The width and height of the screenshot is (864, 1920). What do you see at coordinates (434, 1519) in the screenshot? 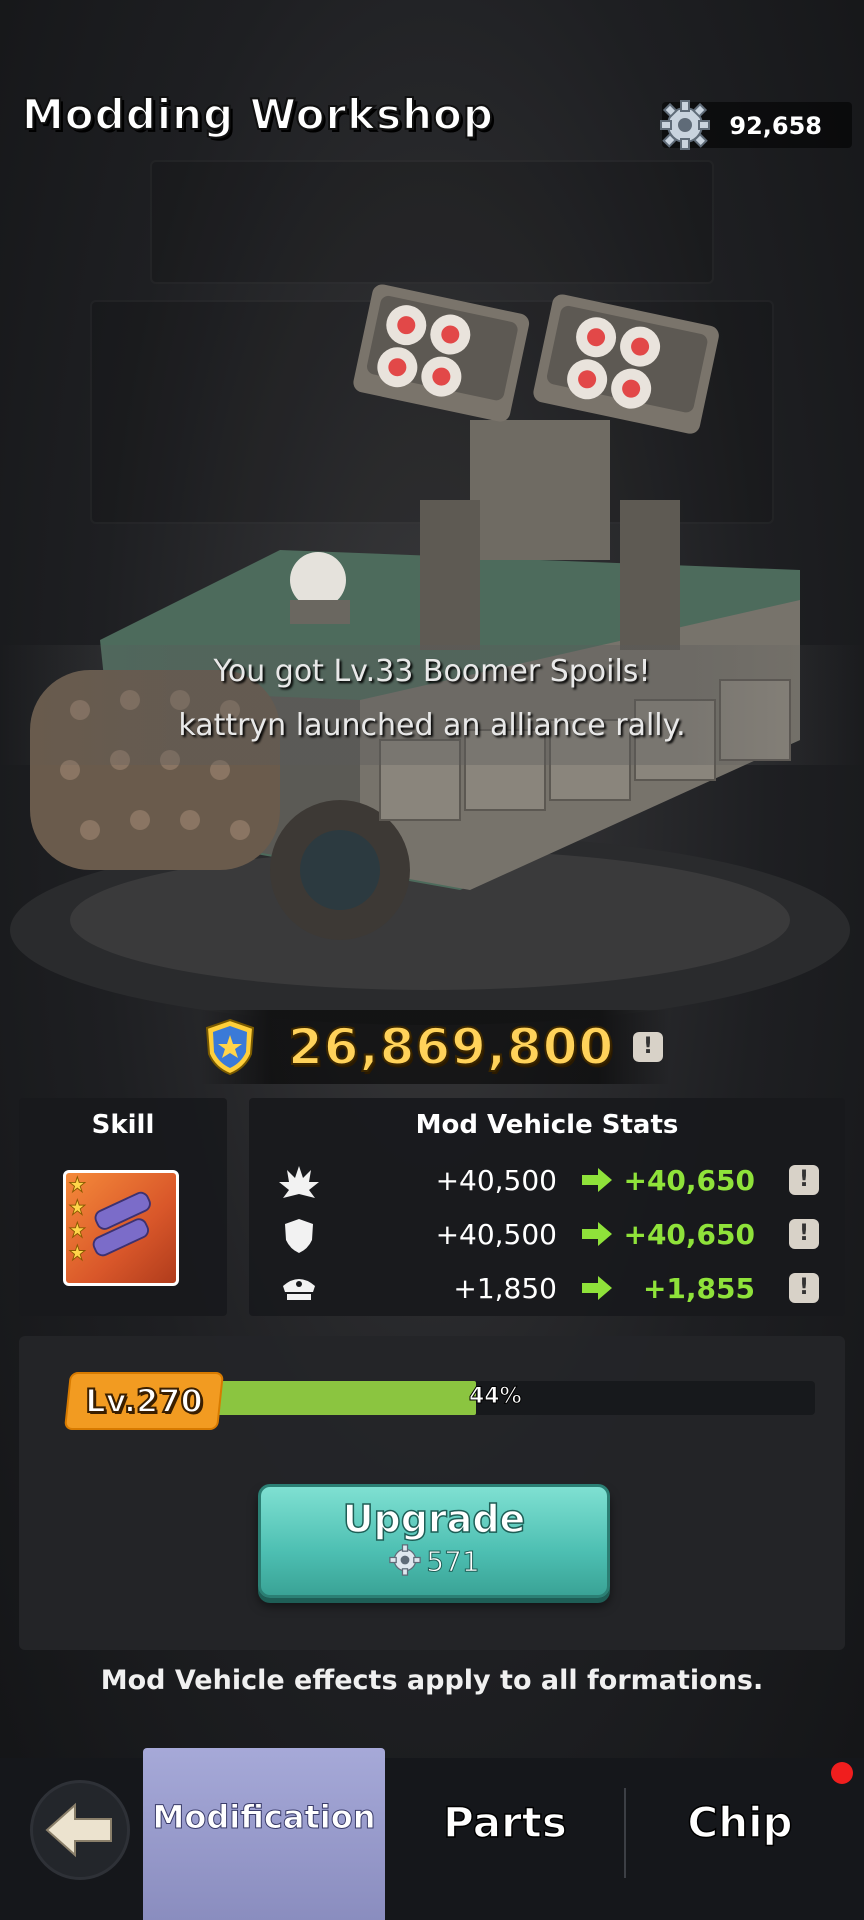
I see `upgrade-label: Upgrade` at bounding box center [434, 1519].